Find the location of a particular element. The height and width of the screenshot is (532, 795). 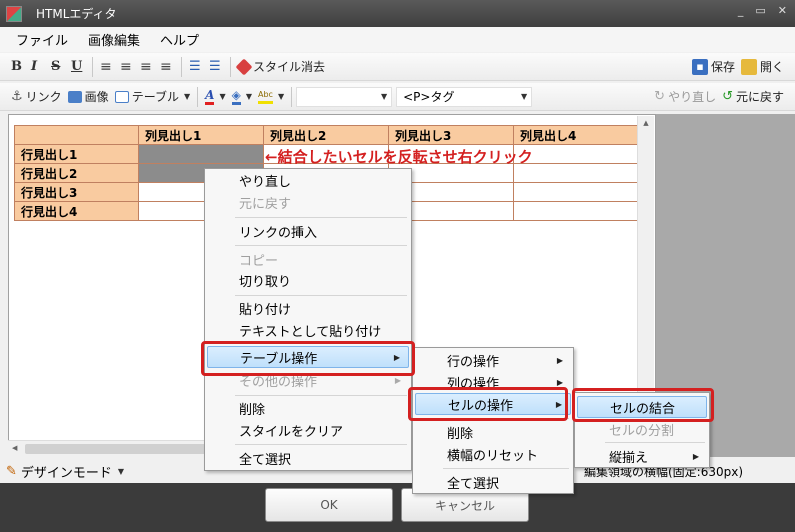

save-button: ▪ 保存 is located at coordinates (713, 67).